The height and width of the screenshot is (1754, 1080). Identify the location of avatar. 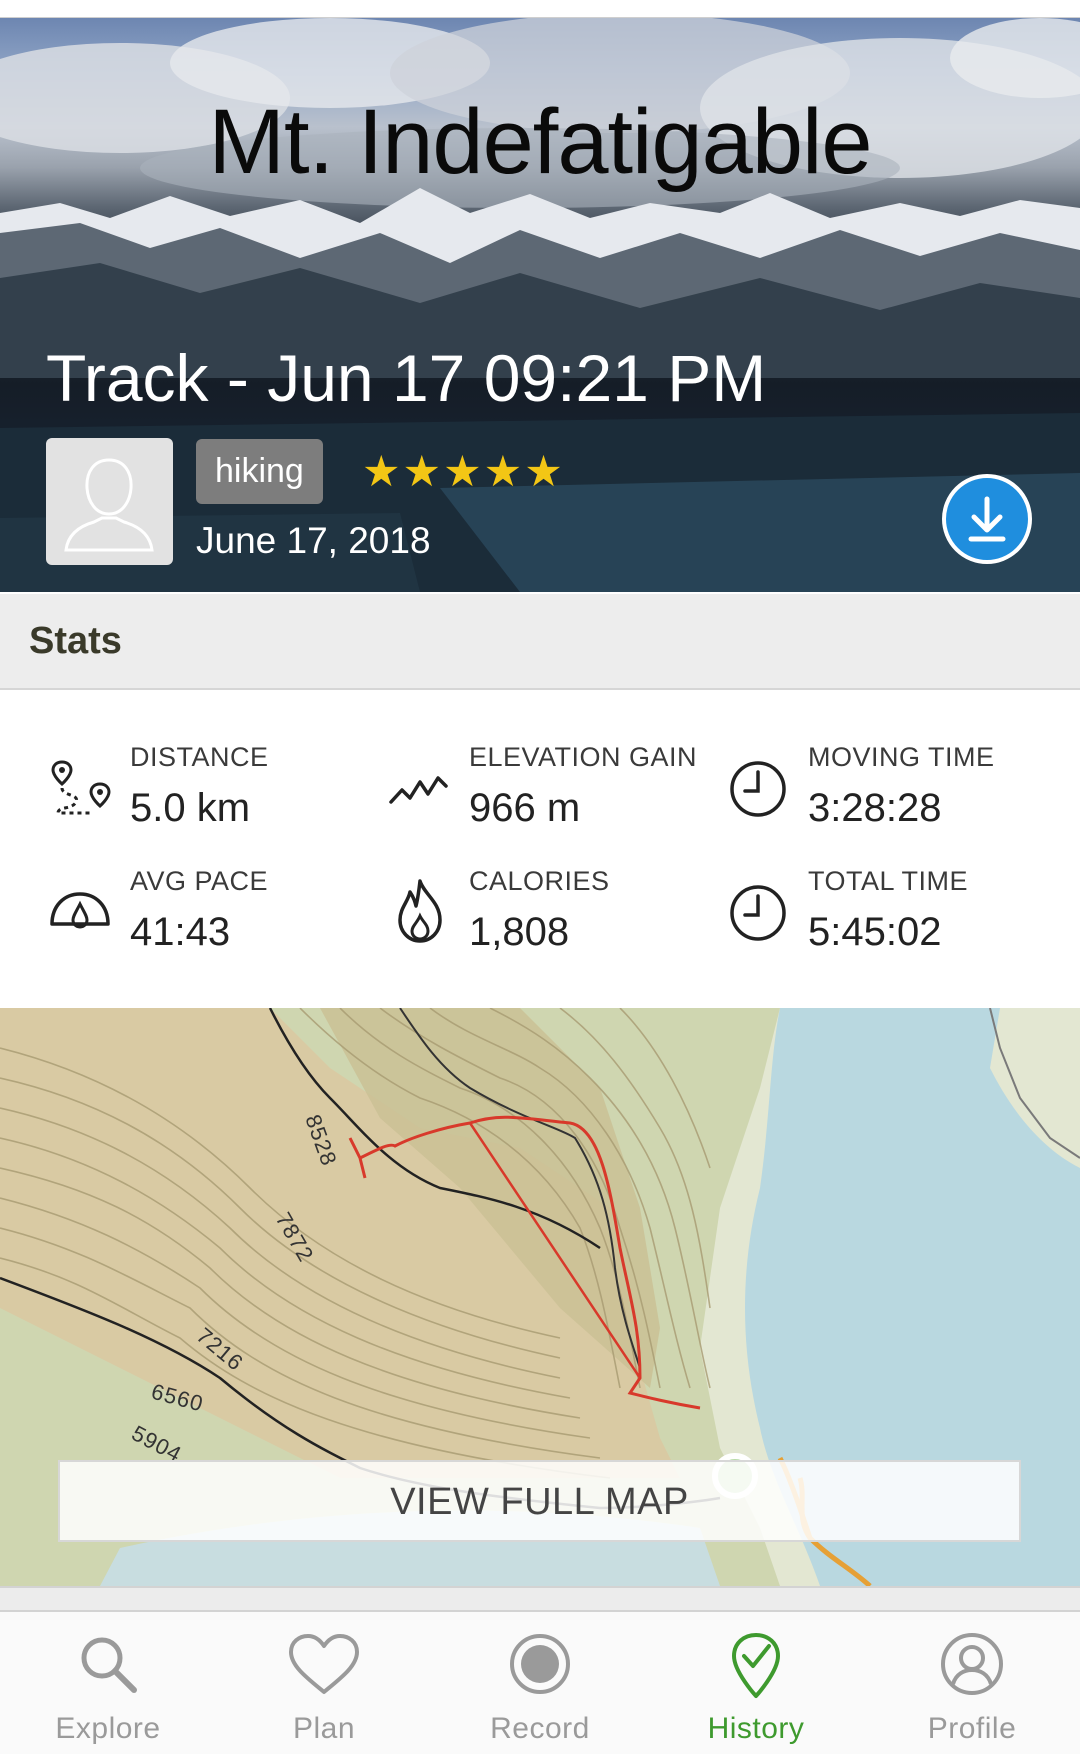
(109, 501).